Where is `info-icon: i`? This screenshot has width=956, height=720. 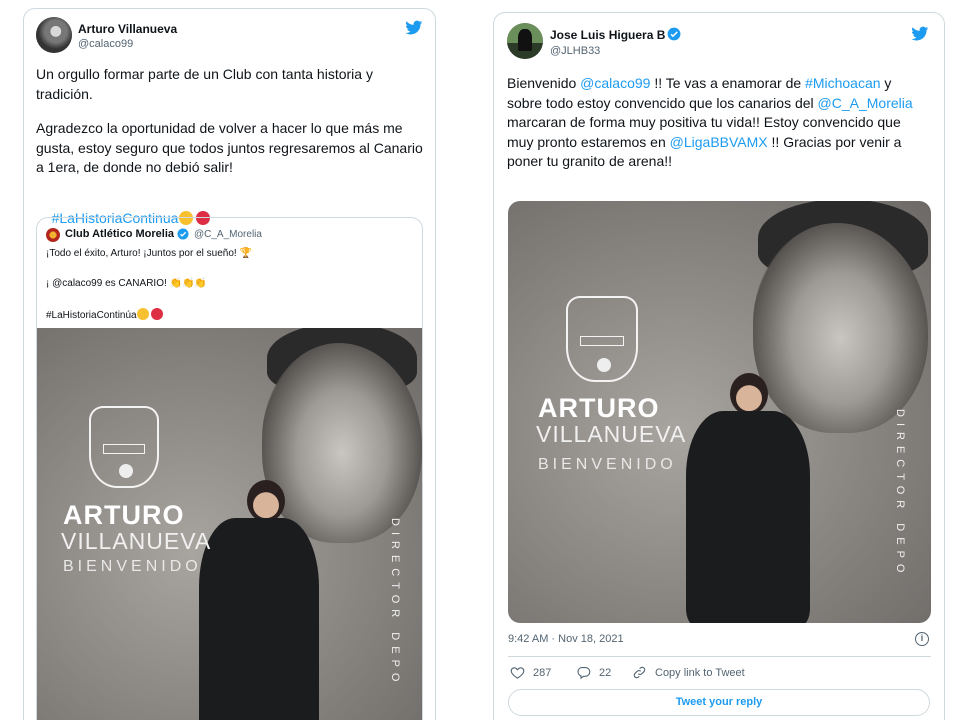
info-icon: i is located at coordinates (922, 639).